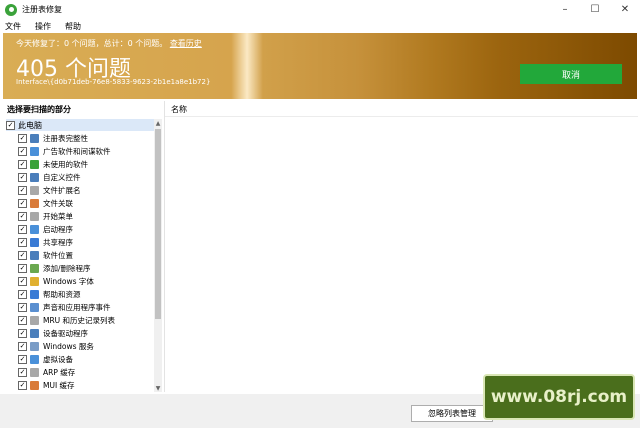 The height and width of the screenshot is (428, 640). What do you see at coordinates (58, 216) in the screenshot?
I see `section-label: 开始菜单` at bounding box center [58, 216].